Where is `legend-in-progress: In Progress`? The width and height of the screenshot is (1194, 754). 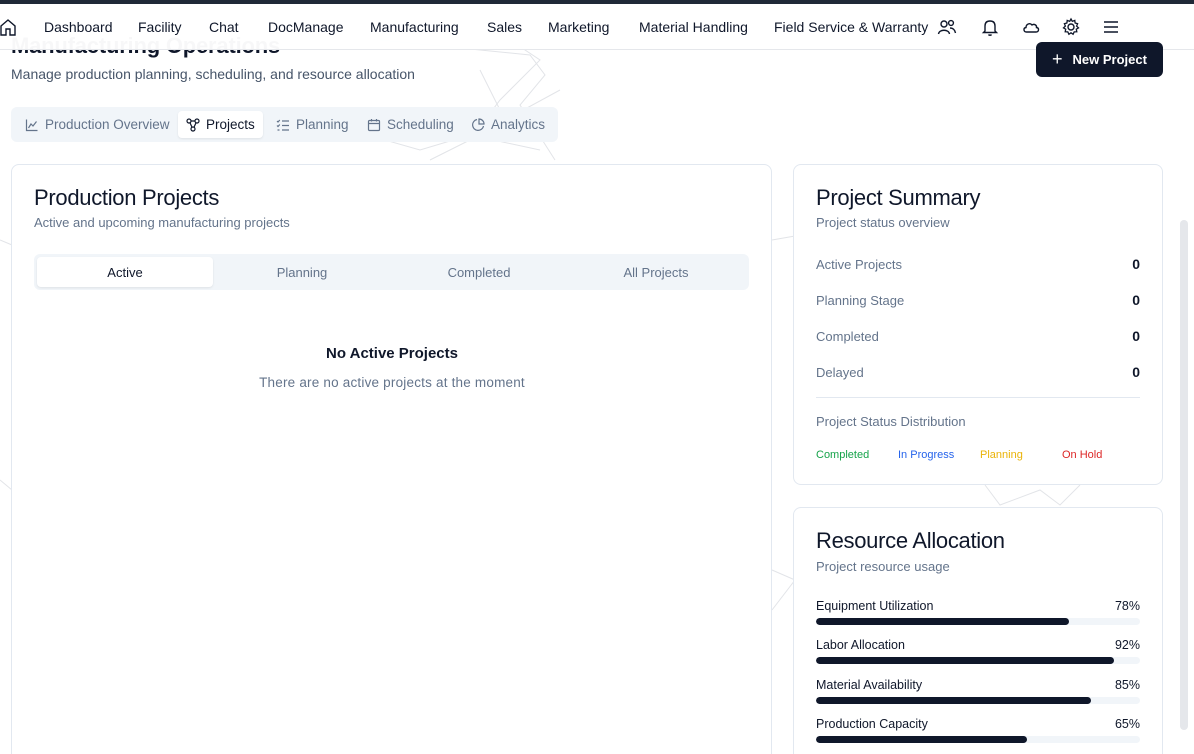 legend-in-progress: In Progress is located at coordinates (926, 455).